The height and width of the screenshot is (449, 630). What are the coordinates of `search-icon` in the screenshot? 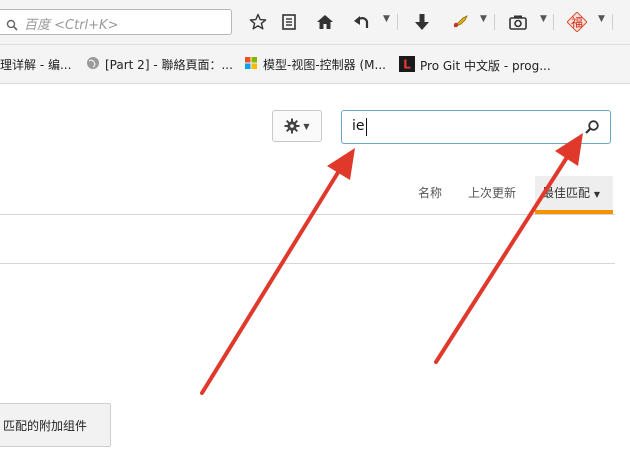 It's located at (592, 129).